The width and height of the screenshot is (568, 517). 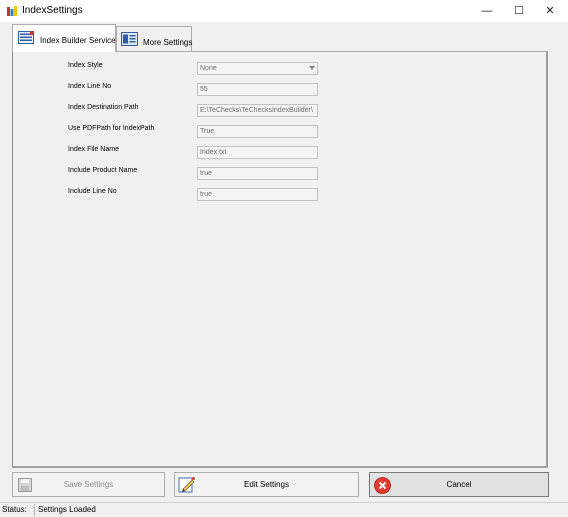 I want to click on field-label: Index Destination Path, so click(x=103, y=107).